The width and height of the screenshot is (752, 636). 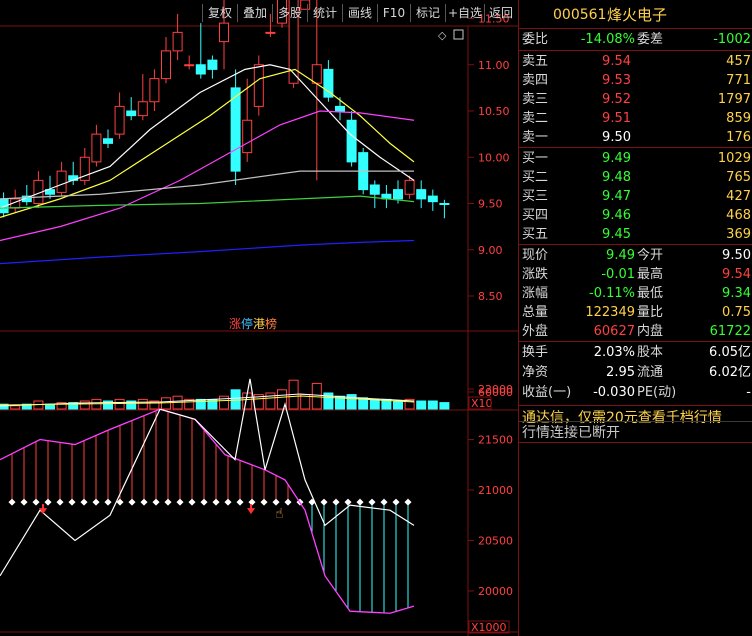 I want to click on stat-value: 122349, so click(x=610, y=312).